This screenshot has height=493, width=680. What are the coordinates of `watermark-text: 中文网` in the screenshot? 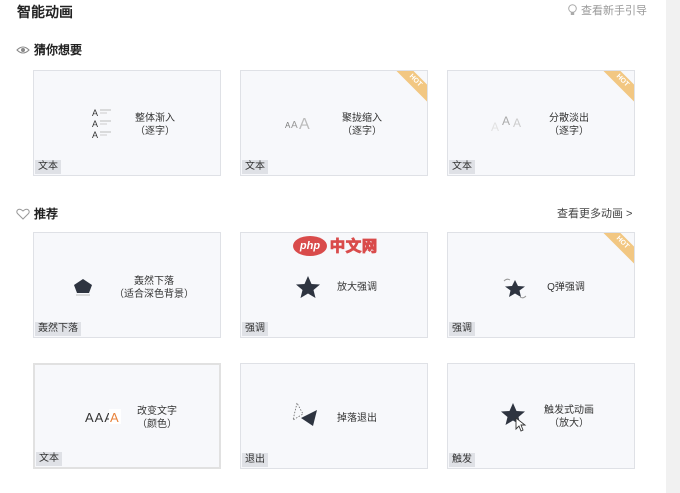 It's located at (354, 247).